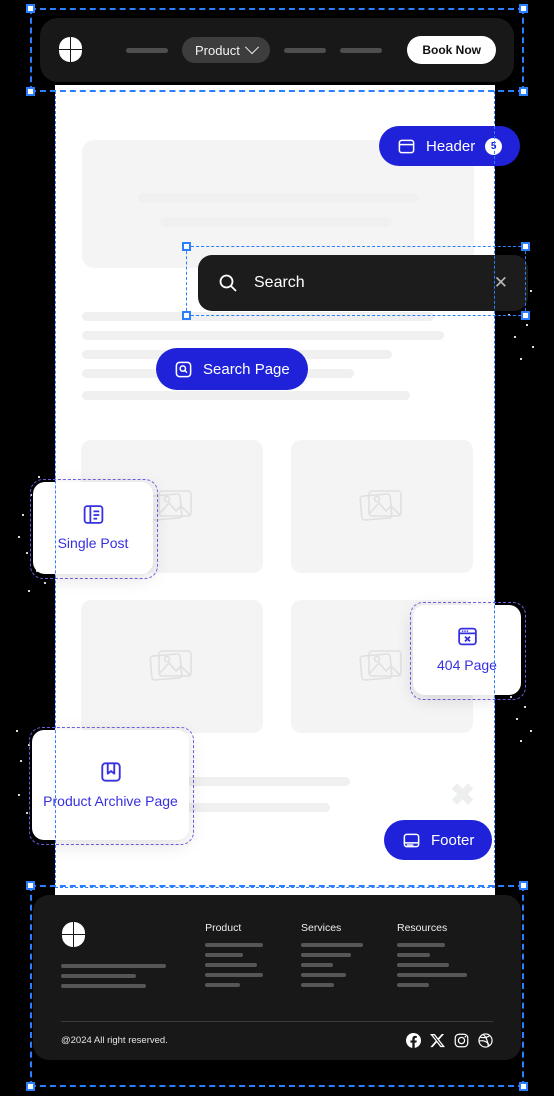  Describe the element at coordinates (183, 369) in the screenshot. I see `search-square-icon` at that location.